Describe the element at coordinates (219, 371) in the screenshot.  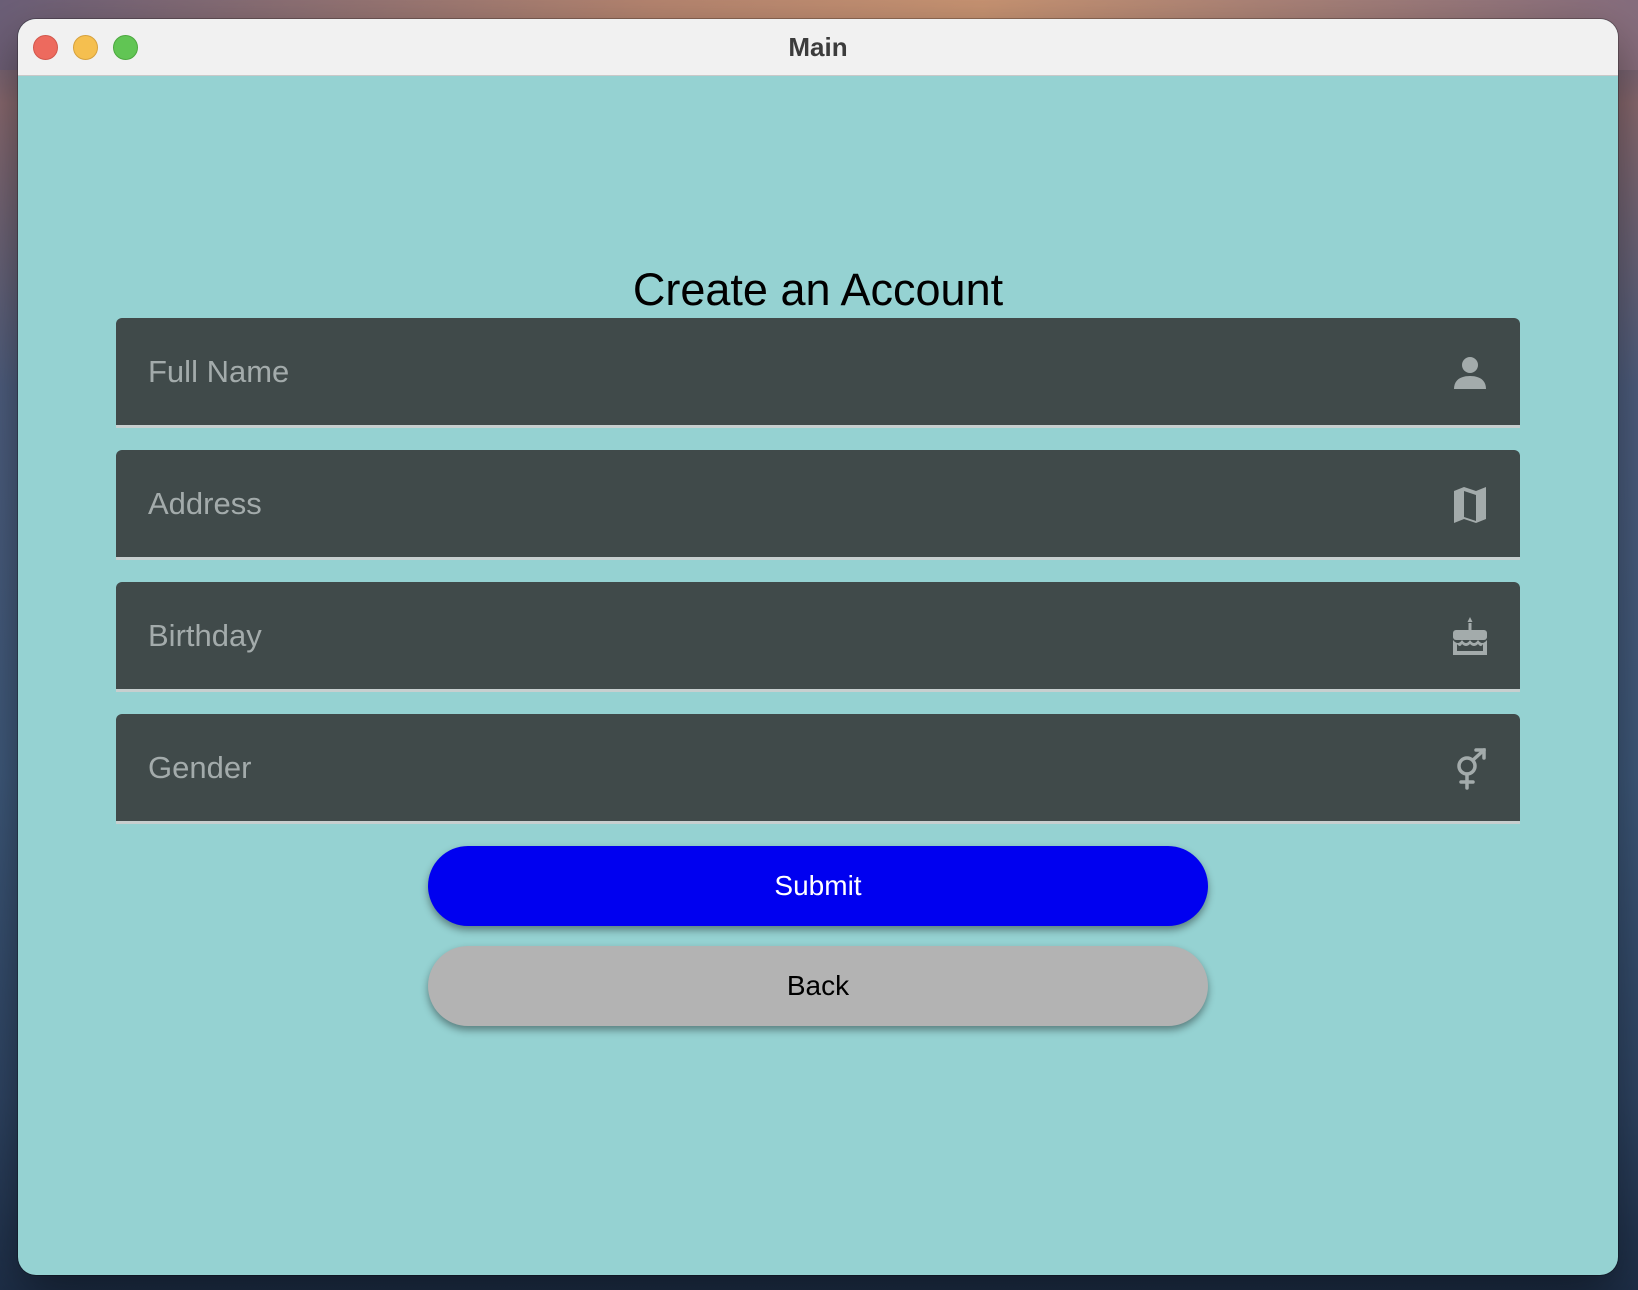
I see `full-name-placeholder: Full Name` at that location.